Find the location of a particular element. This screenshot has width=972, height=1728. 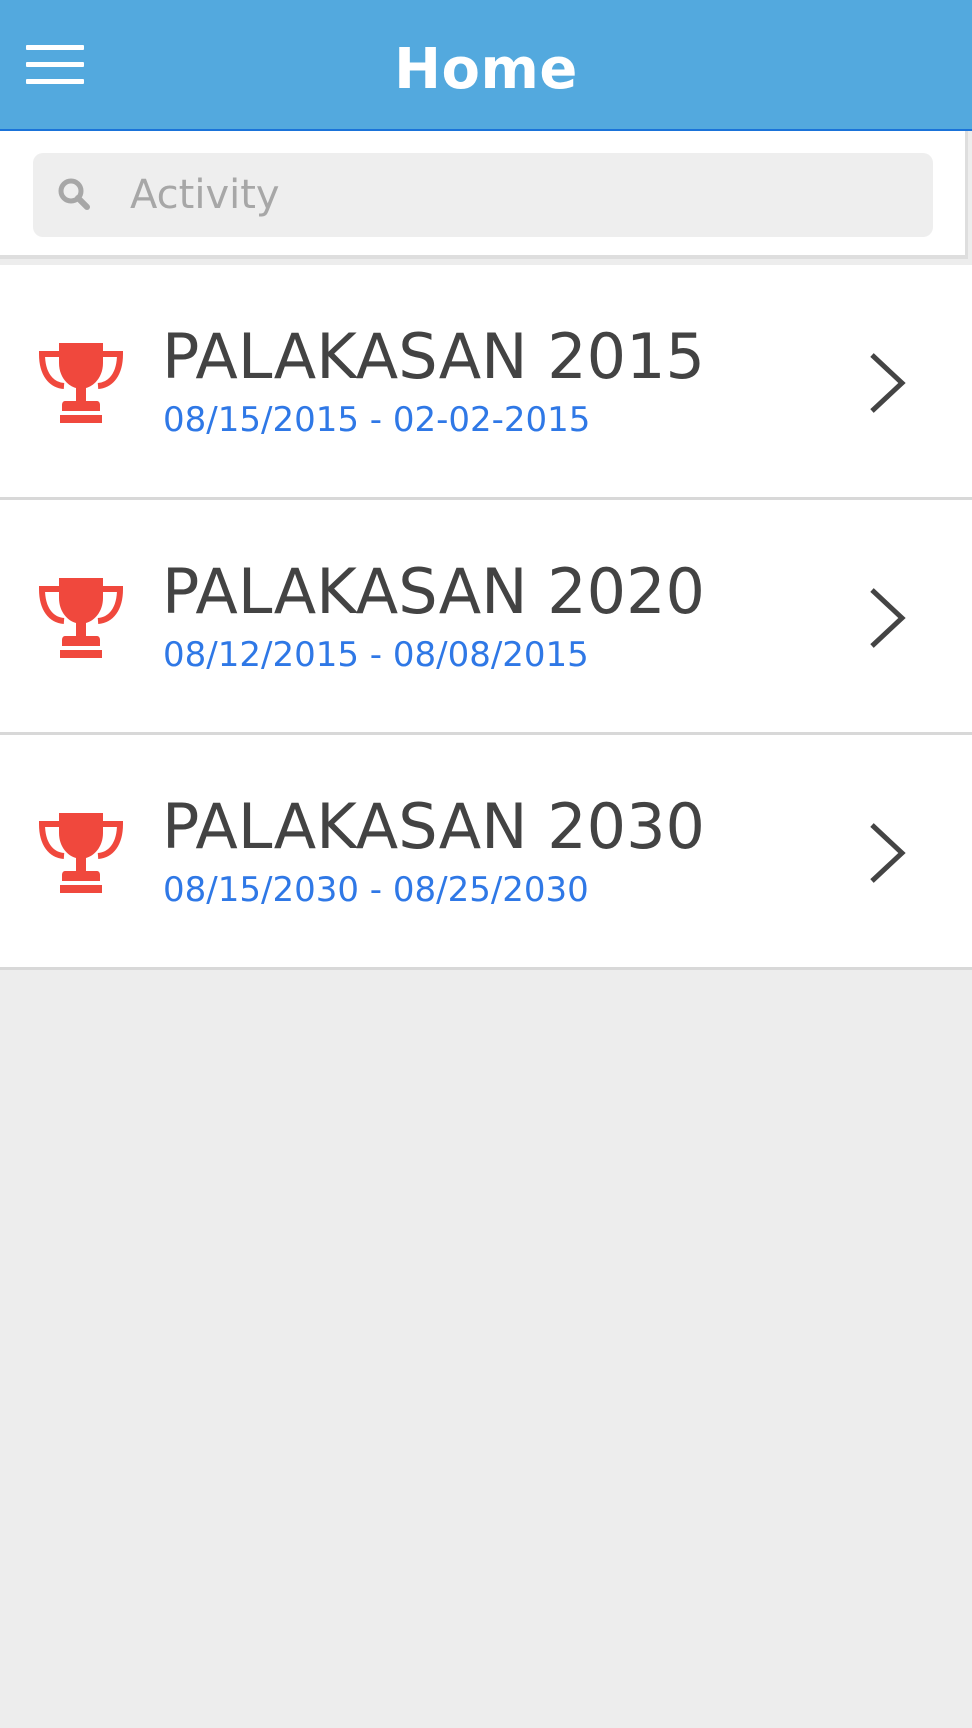

list-item: PALAKASAN 2020 08/12/2015 - 08/08/2015 is located at coordinates (486, 617).